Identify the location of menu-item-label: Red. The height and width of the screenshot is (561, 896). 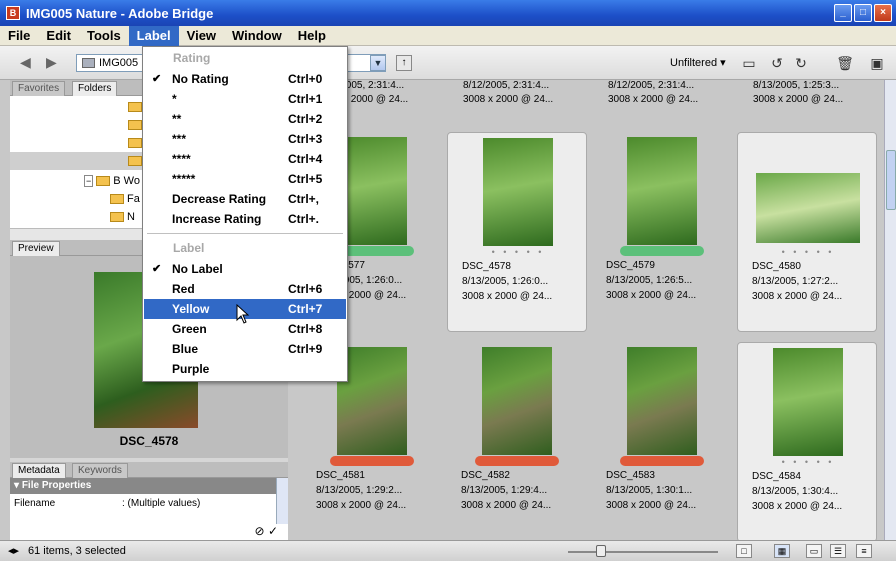
(183, 289).